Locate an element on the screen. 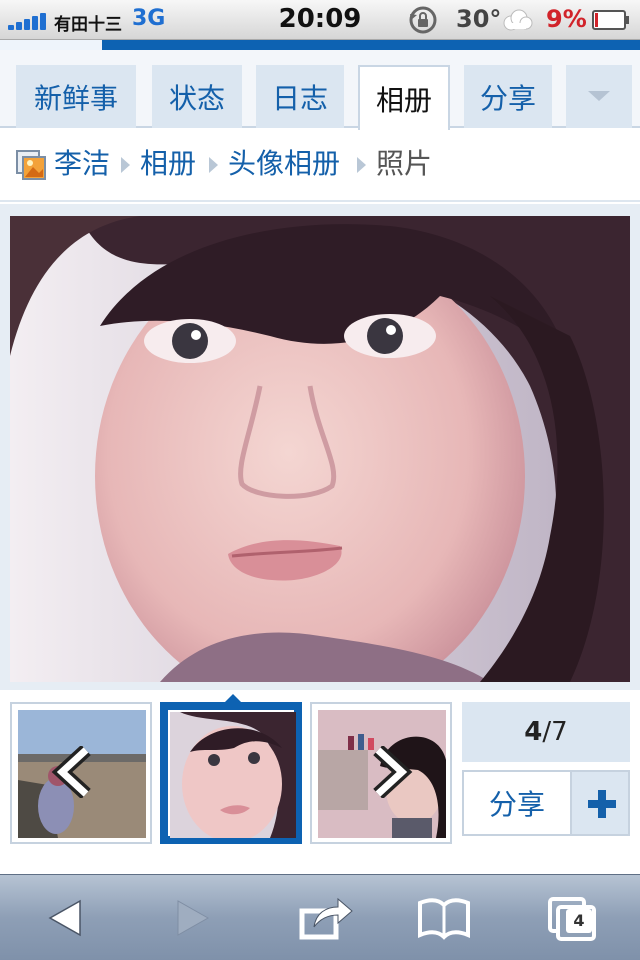 The height and width of the screenshot is (960, 640). photo-counter: 4/7 is located at coordinates (546, 732).